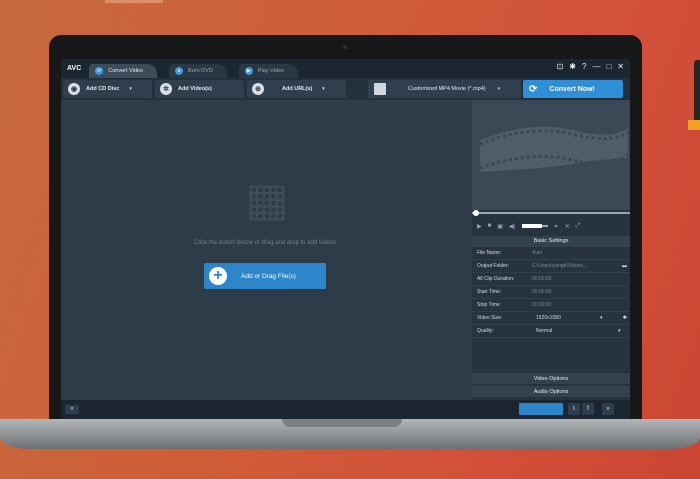 This screenshot has height=479, width=700. I want to click on row-label: Start Time:, so click(489, 292).